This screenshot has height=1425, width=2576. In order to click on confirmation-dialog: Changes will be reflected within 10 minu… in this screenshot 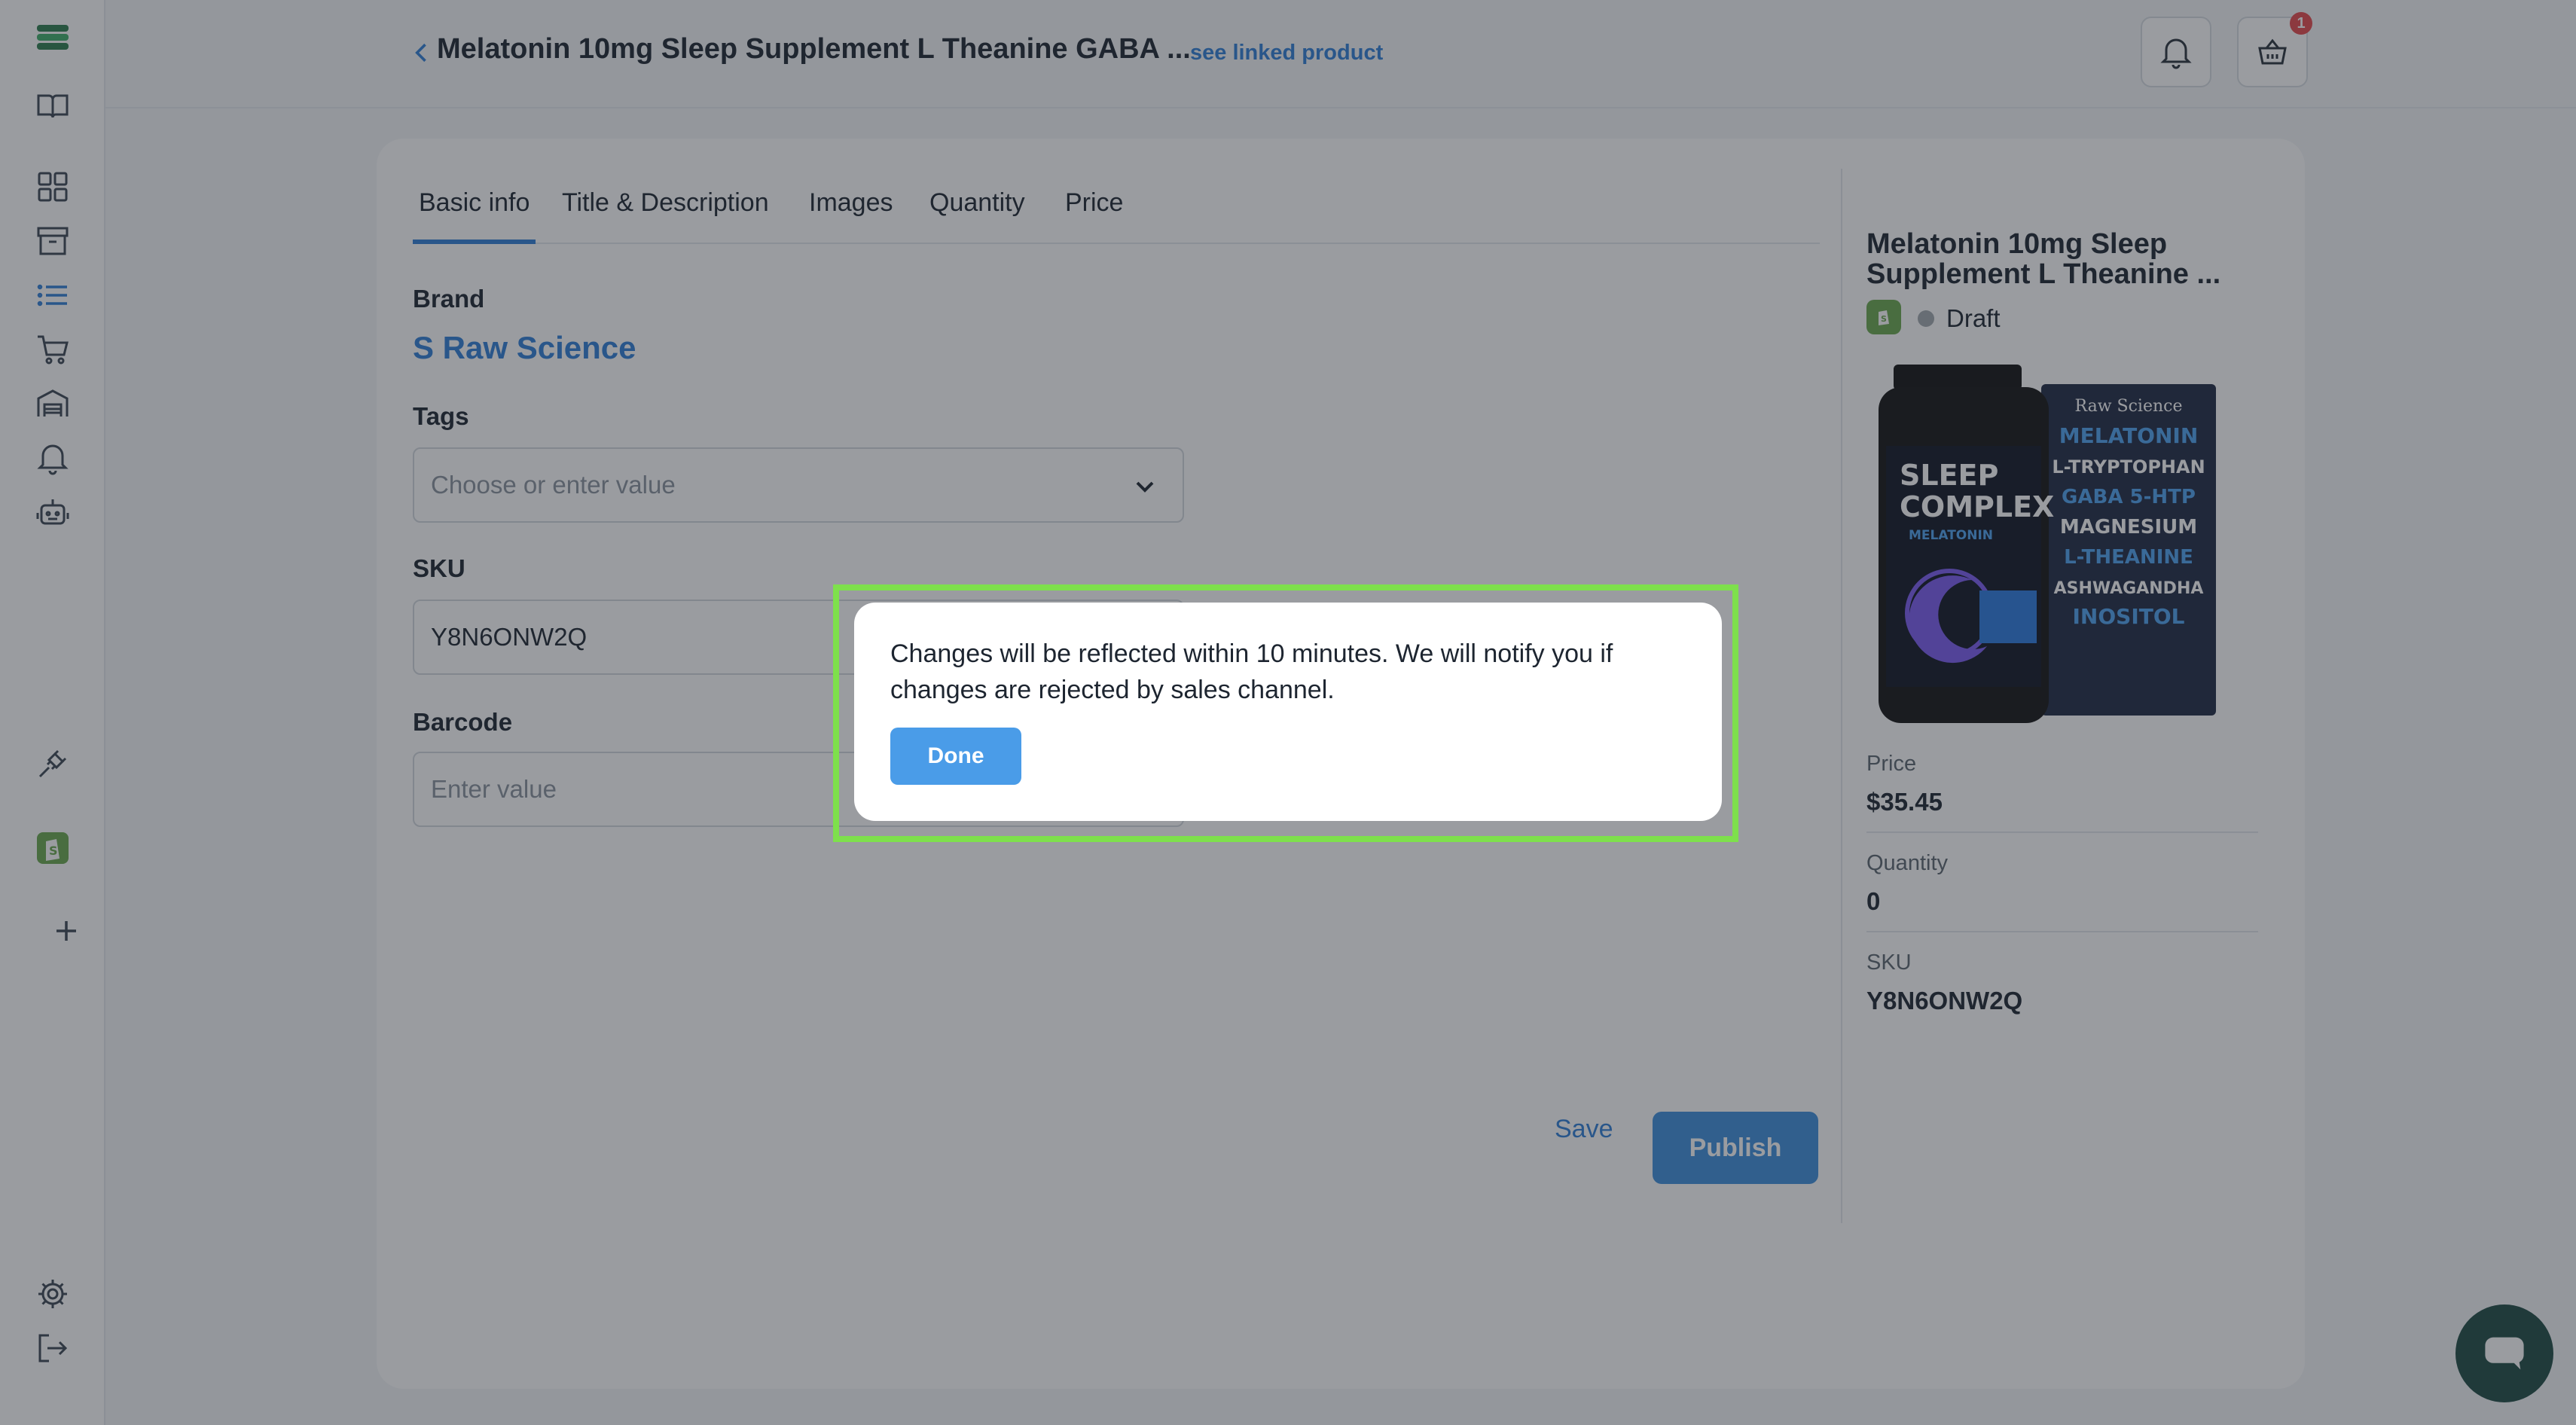, I will do `click(1288, 712)`.